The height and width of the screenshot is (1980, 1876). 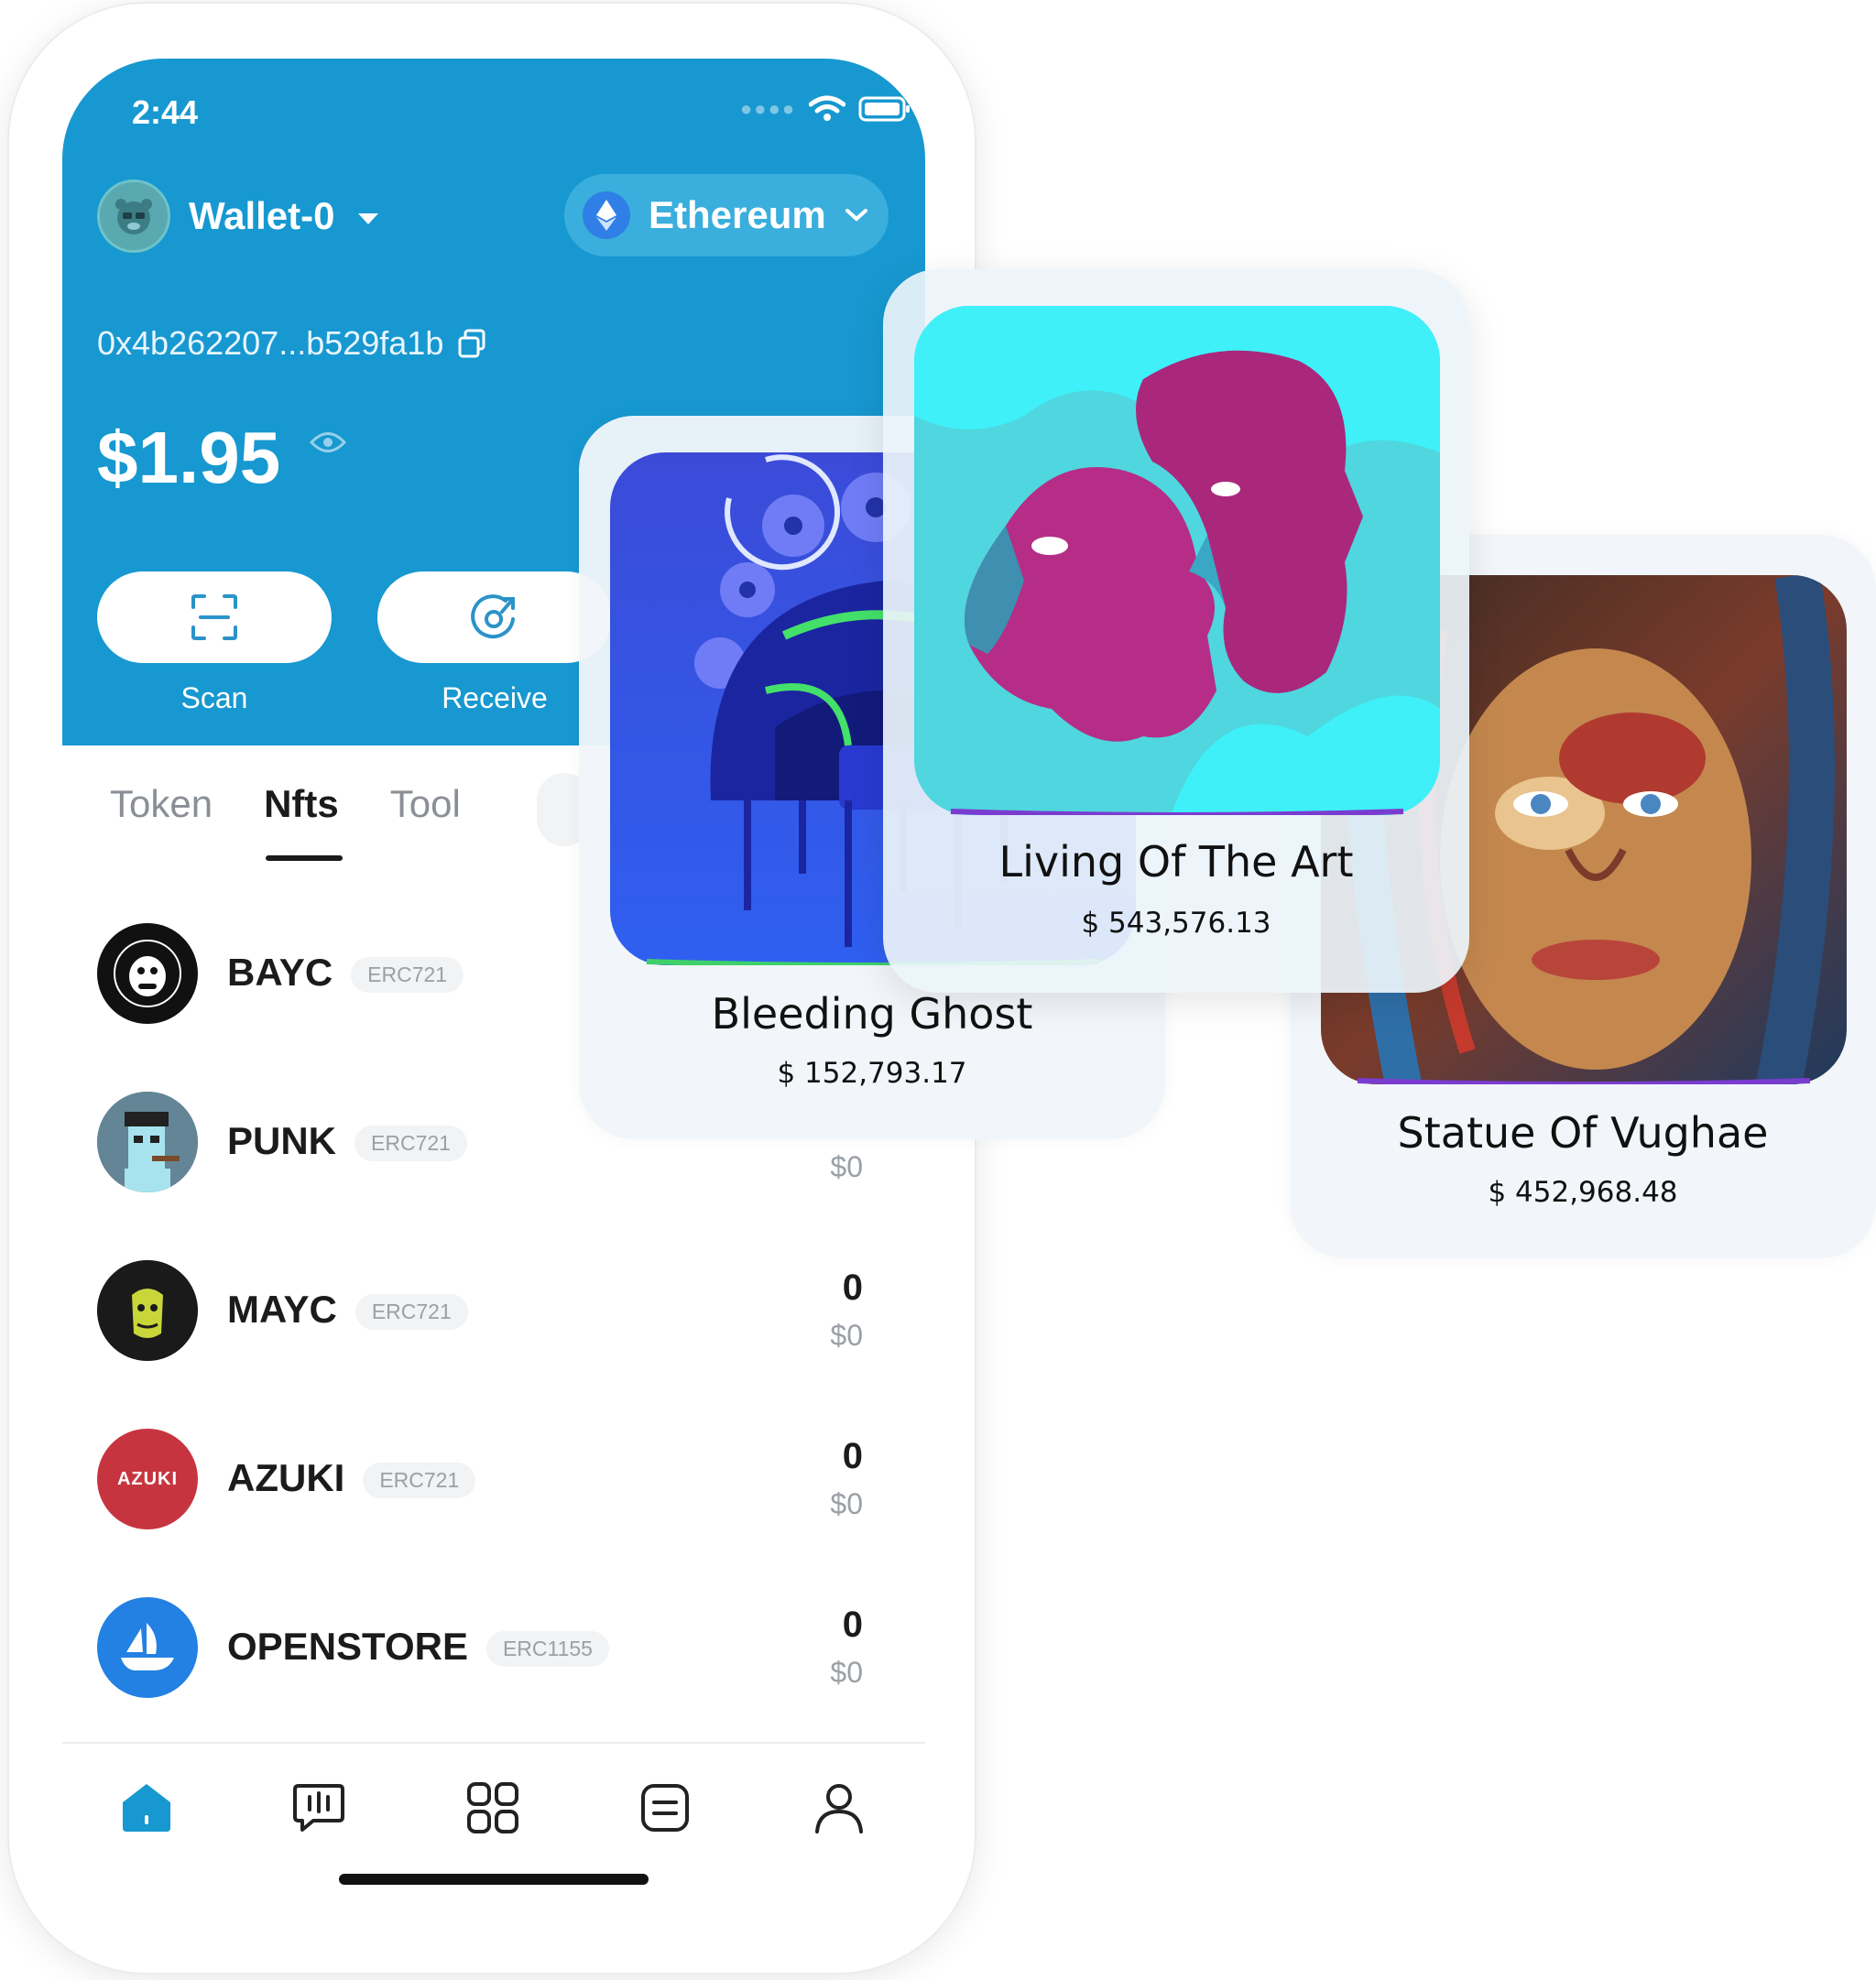 What do you see at coordinates (368, 219) in the screenshot?
I see `caret-down-icon` at bounding box center [368, 219].